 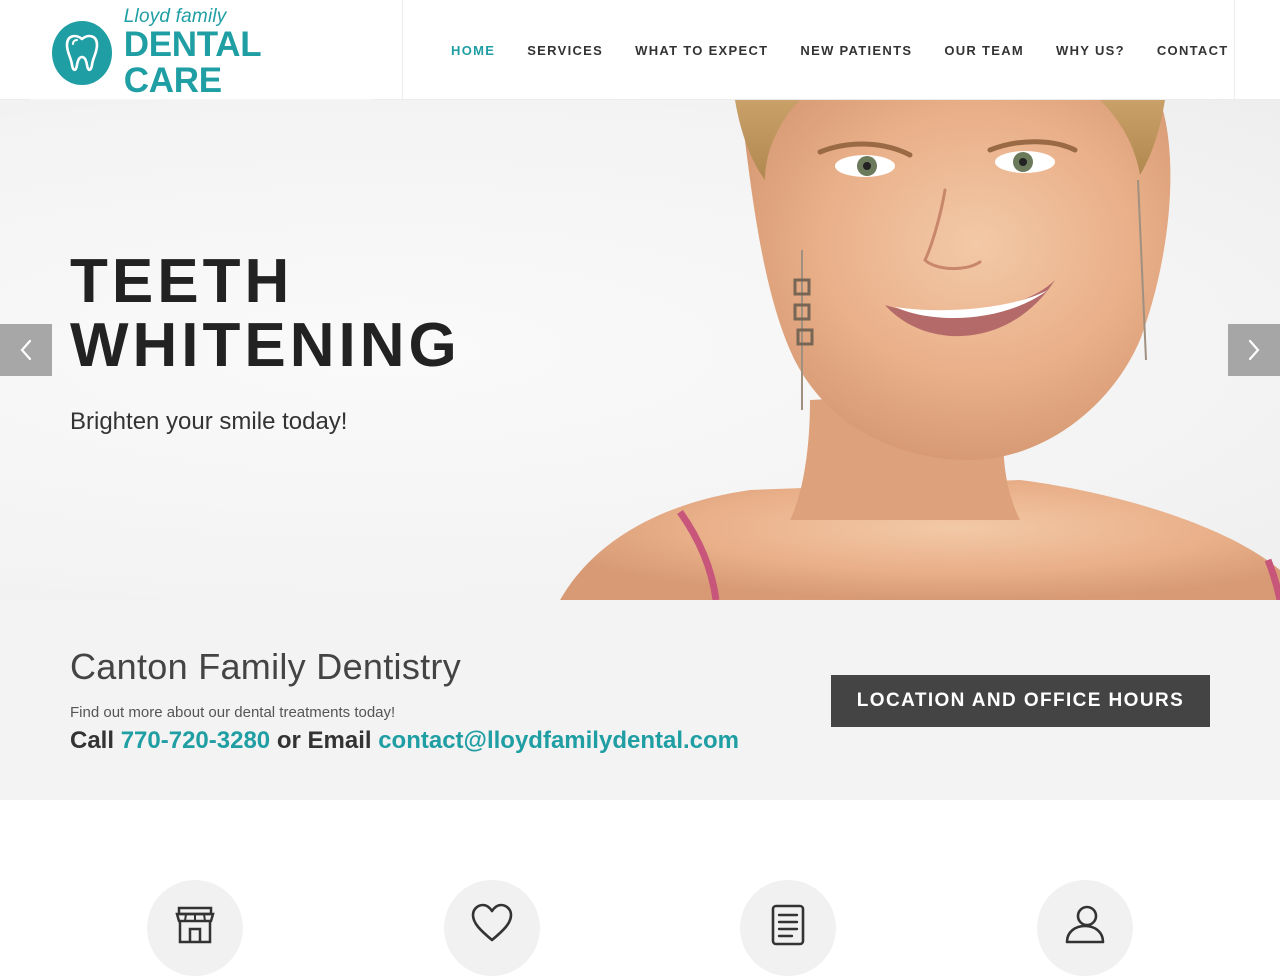 I want to click on nav-item-services: SERVICES, so click(x=565, y=50).